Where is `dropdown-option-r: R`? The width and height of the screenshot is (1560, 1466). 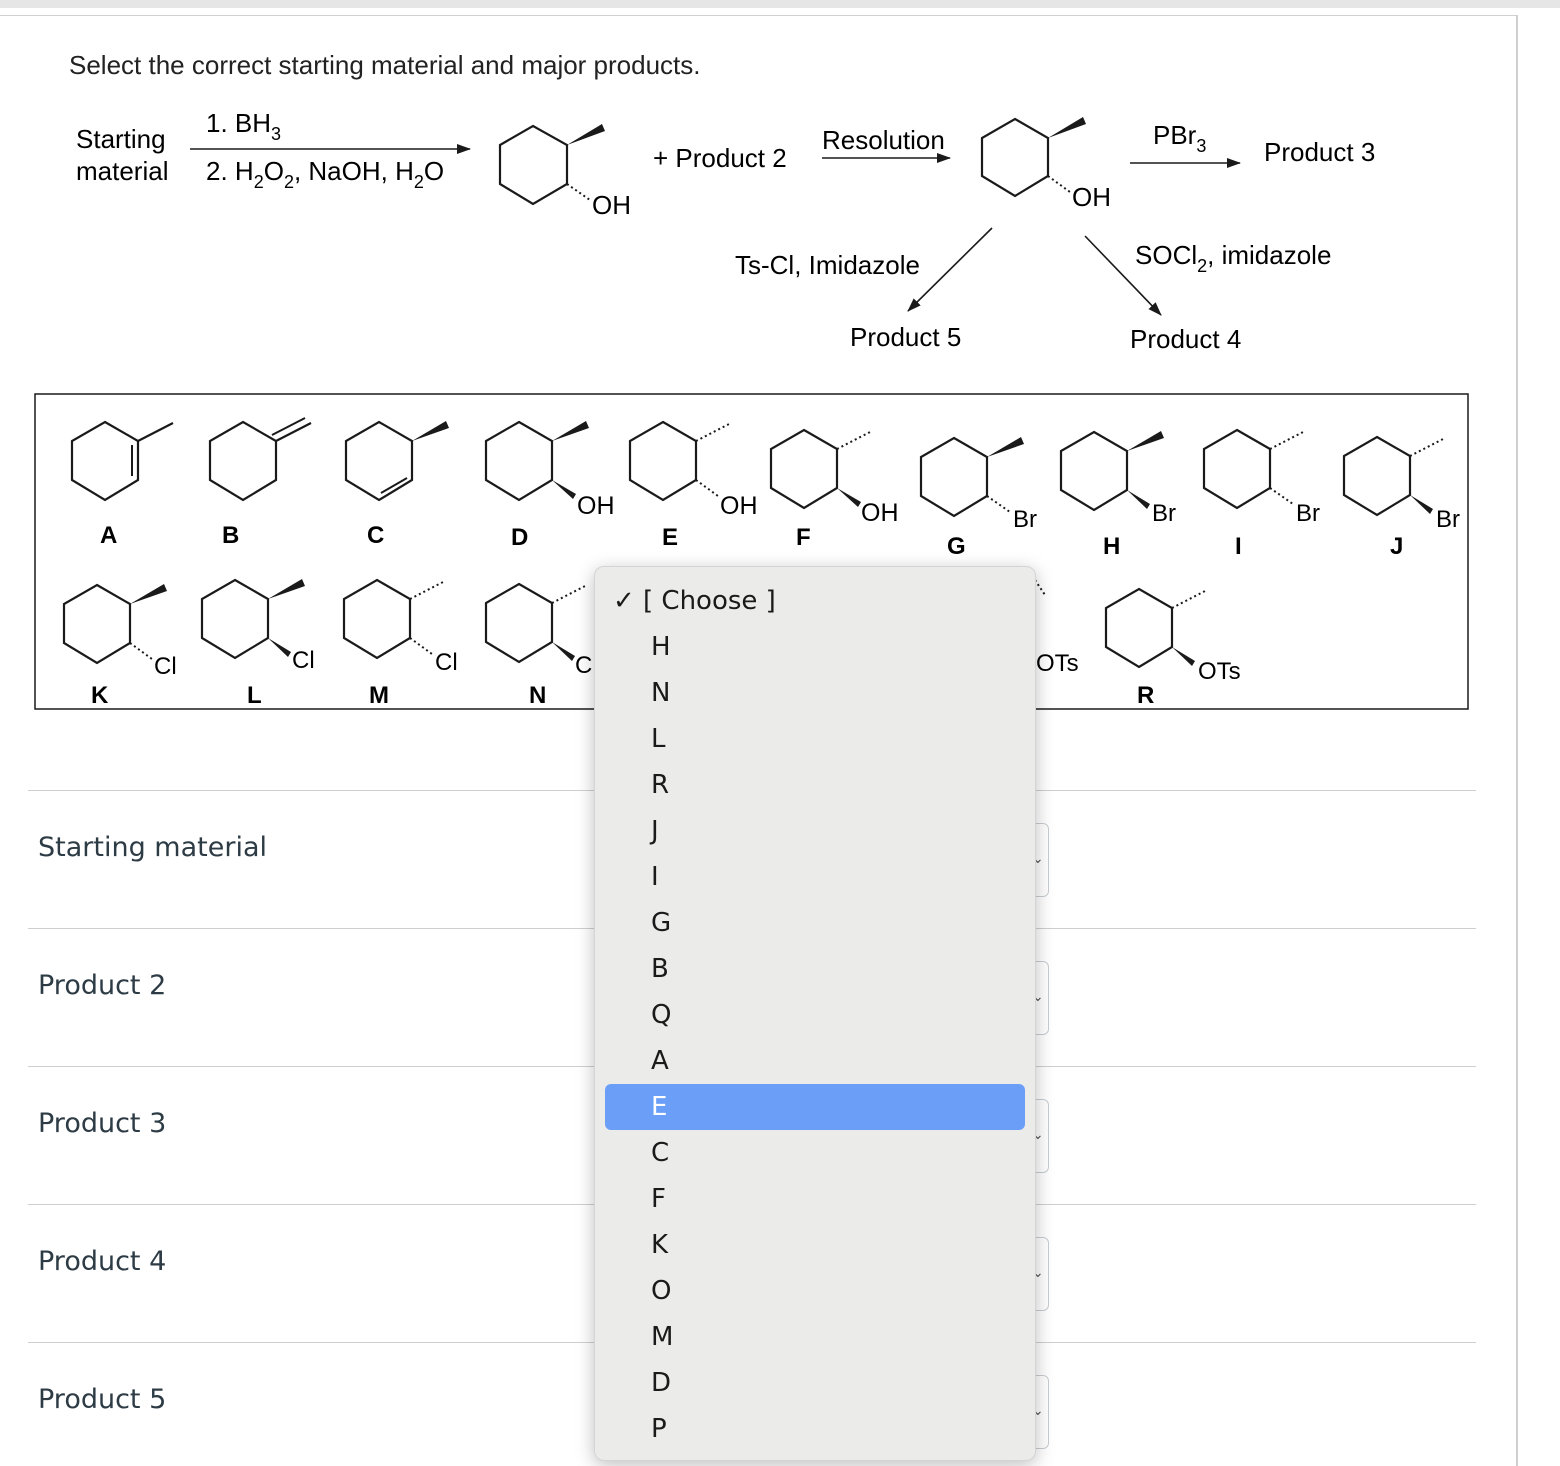 dropdown-option-r: R is located at coordinates (815, 785).